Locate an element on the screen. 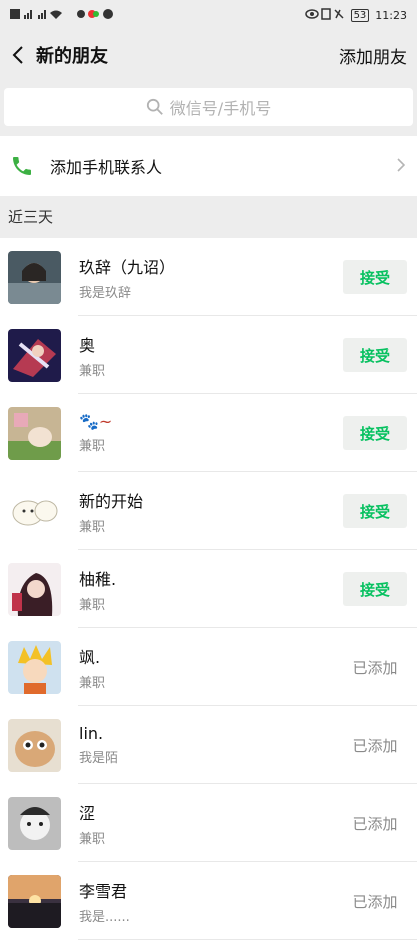 The image size is (417, 940). contact-message: 我是陌 is located at coordinates (99, 758).